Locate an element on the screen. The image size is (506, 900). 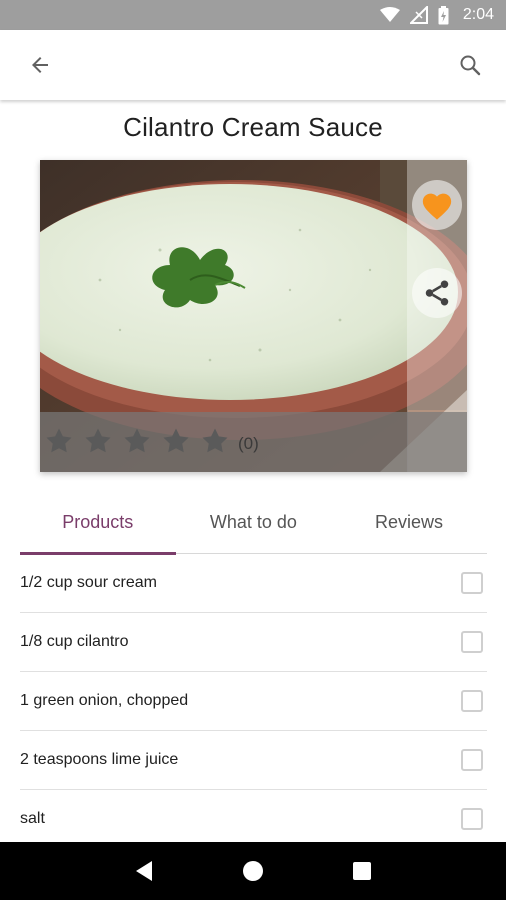
back-triangle-icon is located at coordinates (144, 871).